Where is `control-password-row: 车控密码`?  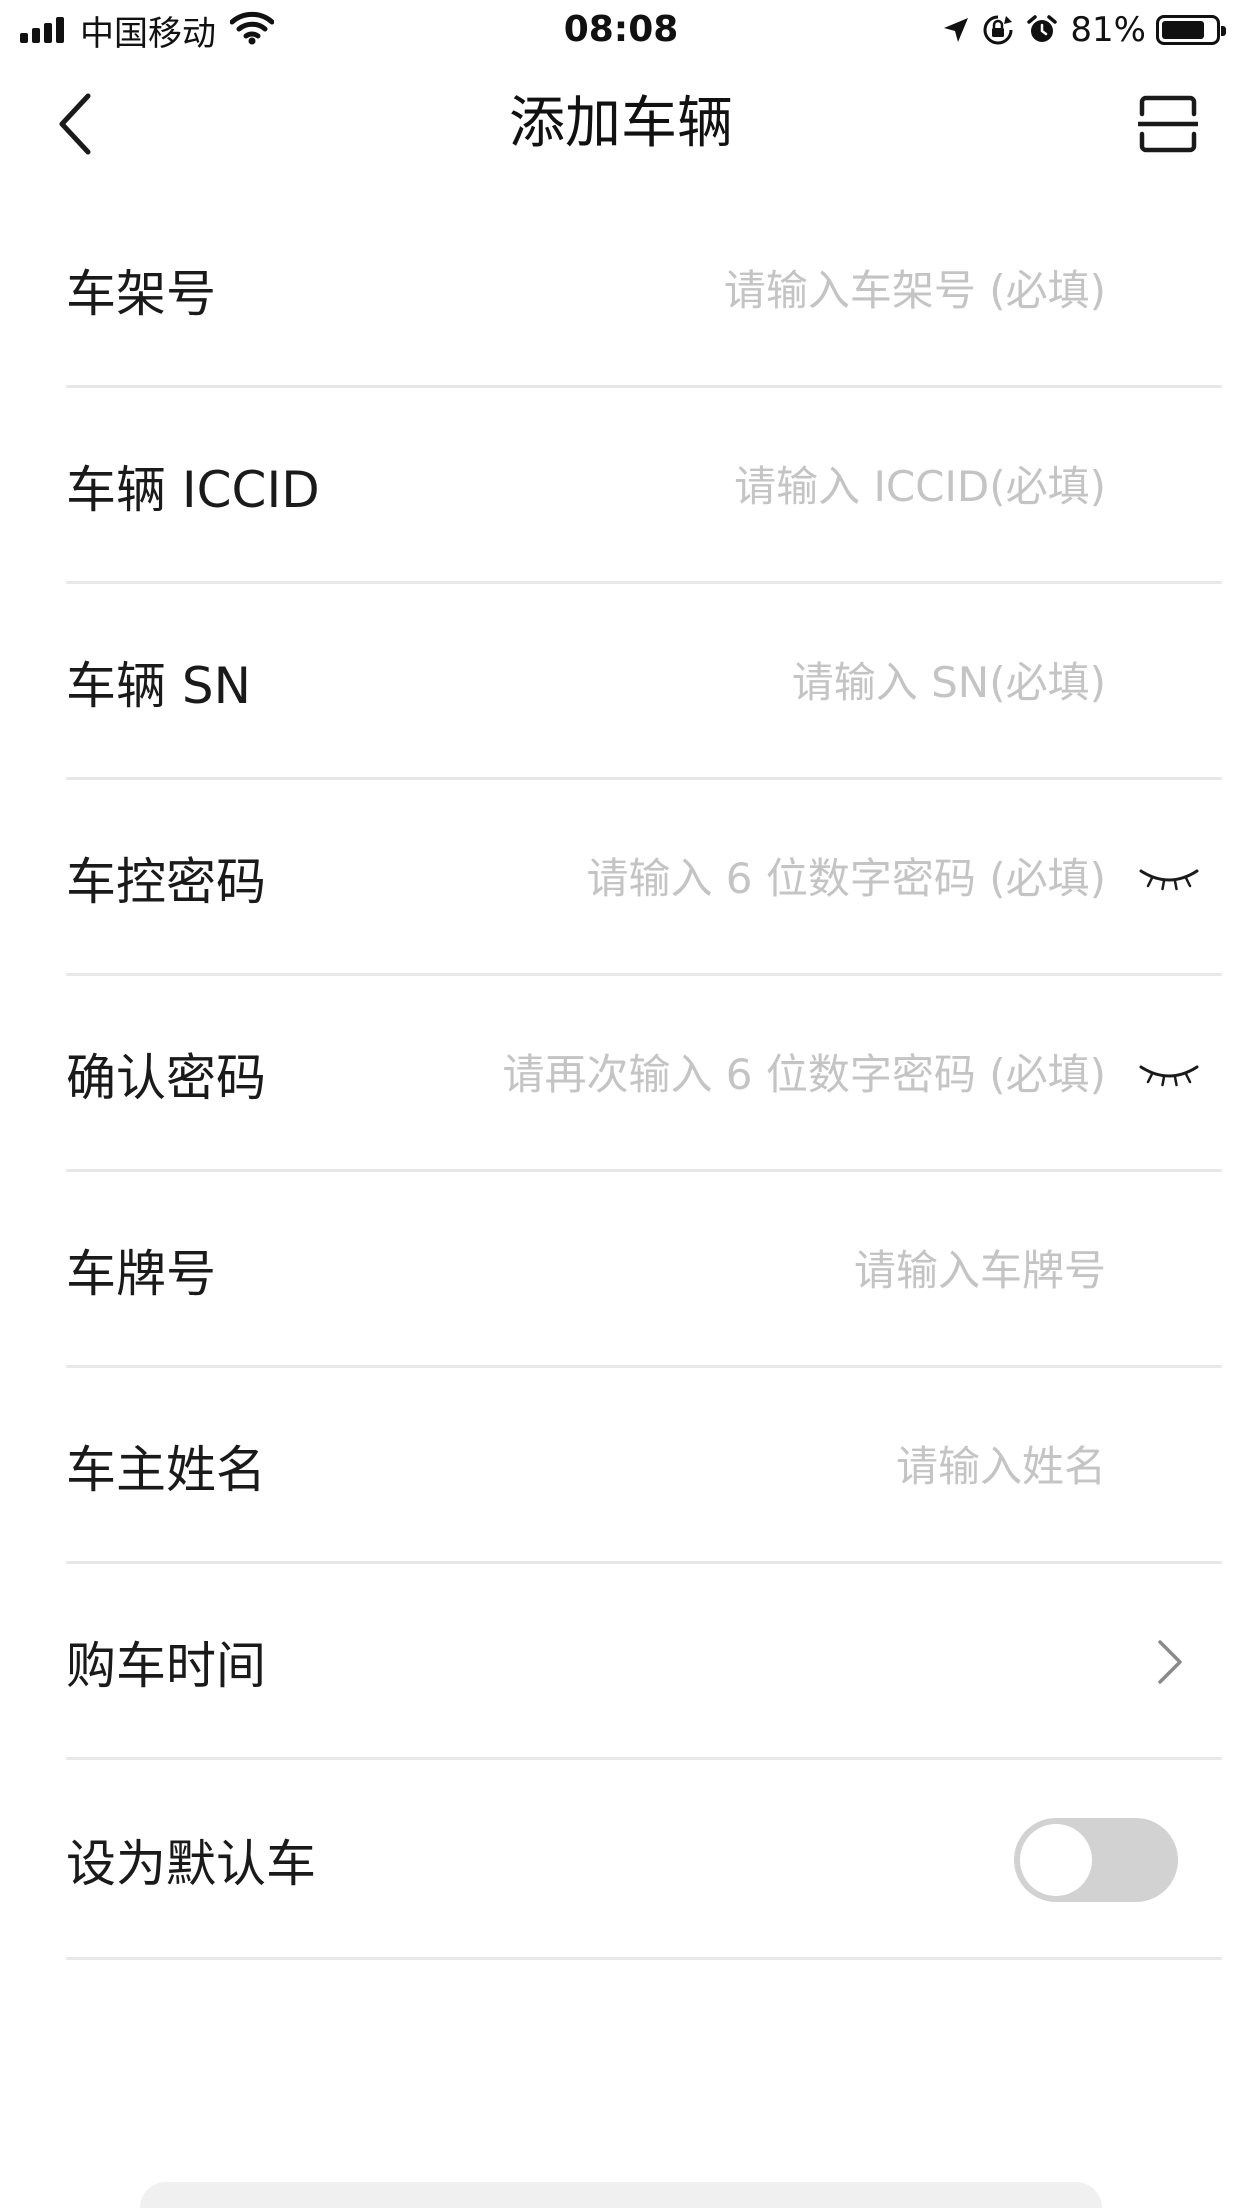 control-password-row: 车控密码 is located at coordinates (621, 878).